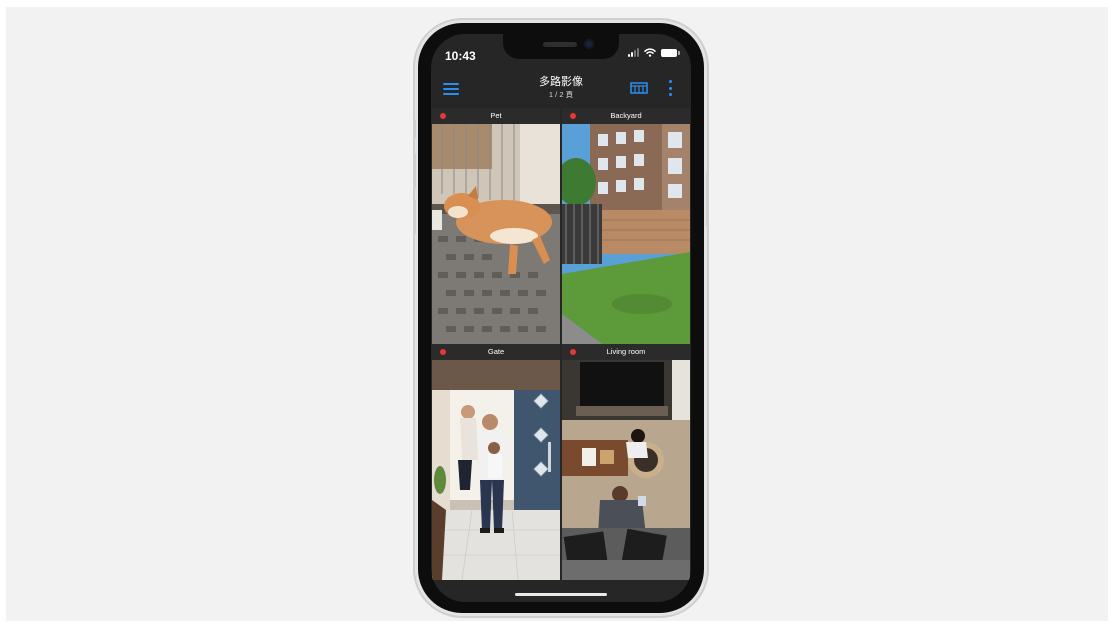  I want to click on backyard-camera-feed, so click(626, 234).